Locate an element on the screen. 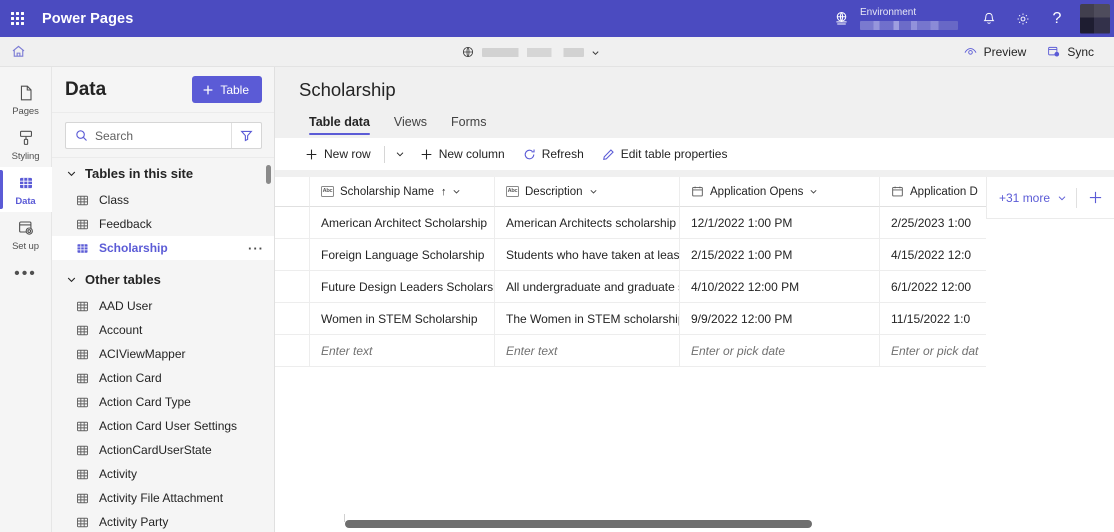  rail-item-set-up: Set up is located at coordinates (26, 234).